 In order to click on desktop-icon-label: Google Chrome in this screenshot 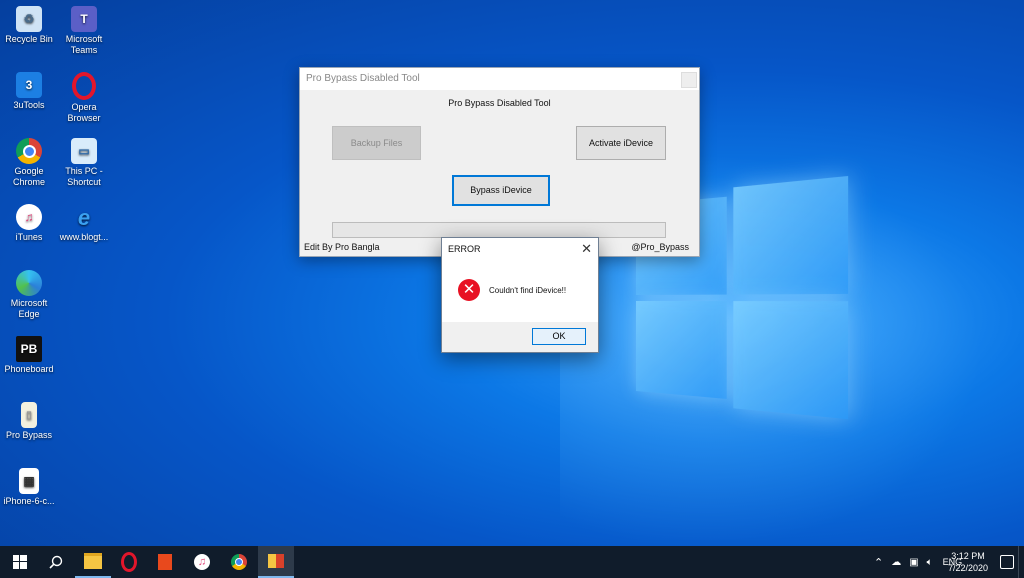, I will do `click(28, 176)`.